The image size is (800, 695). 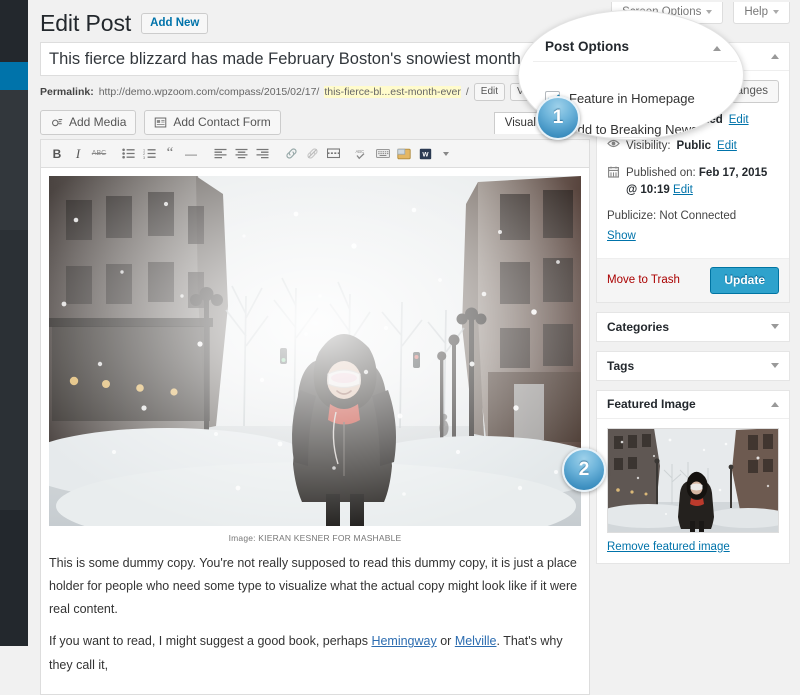 What do you see at coordinates (467, 92) in the screenshot?
I see `permalink-trail: /` at bounding box center [467, 92].